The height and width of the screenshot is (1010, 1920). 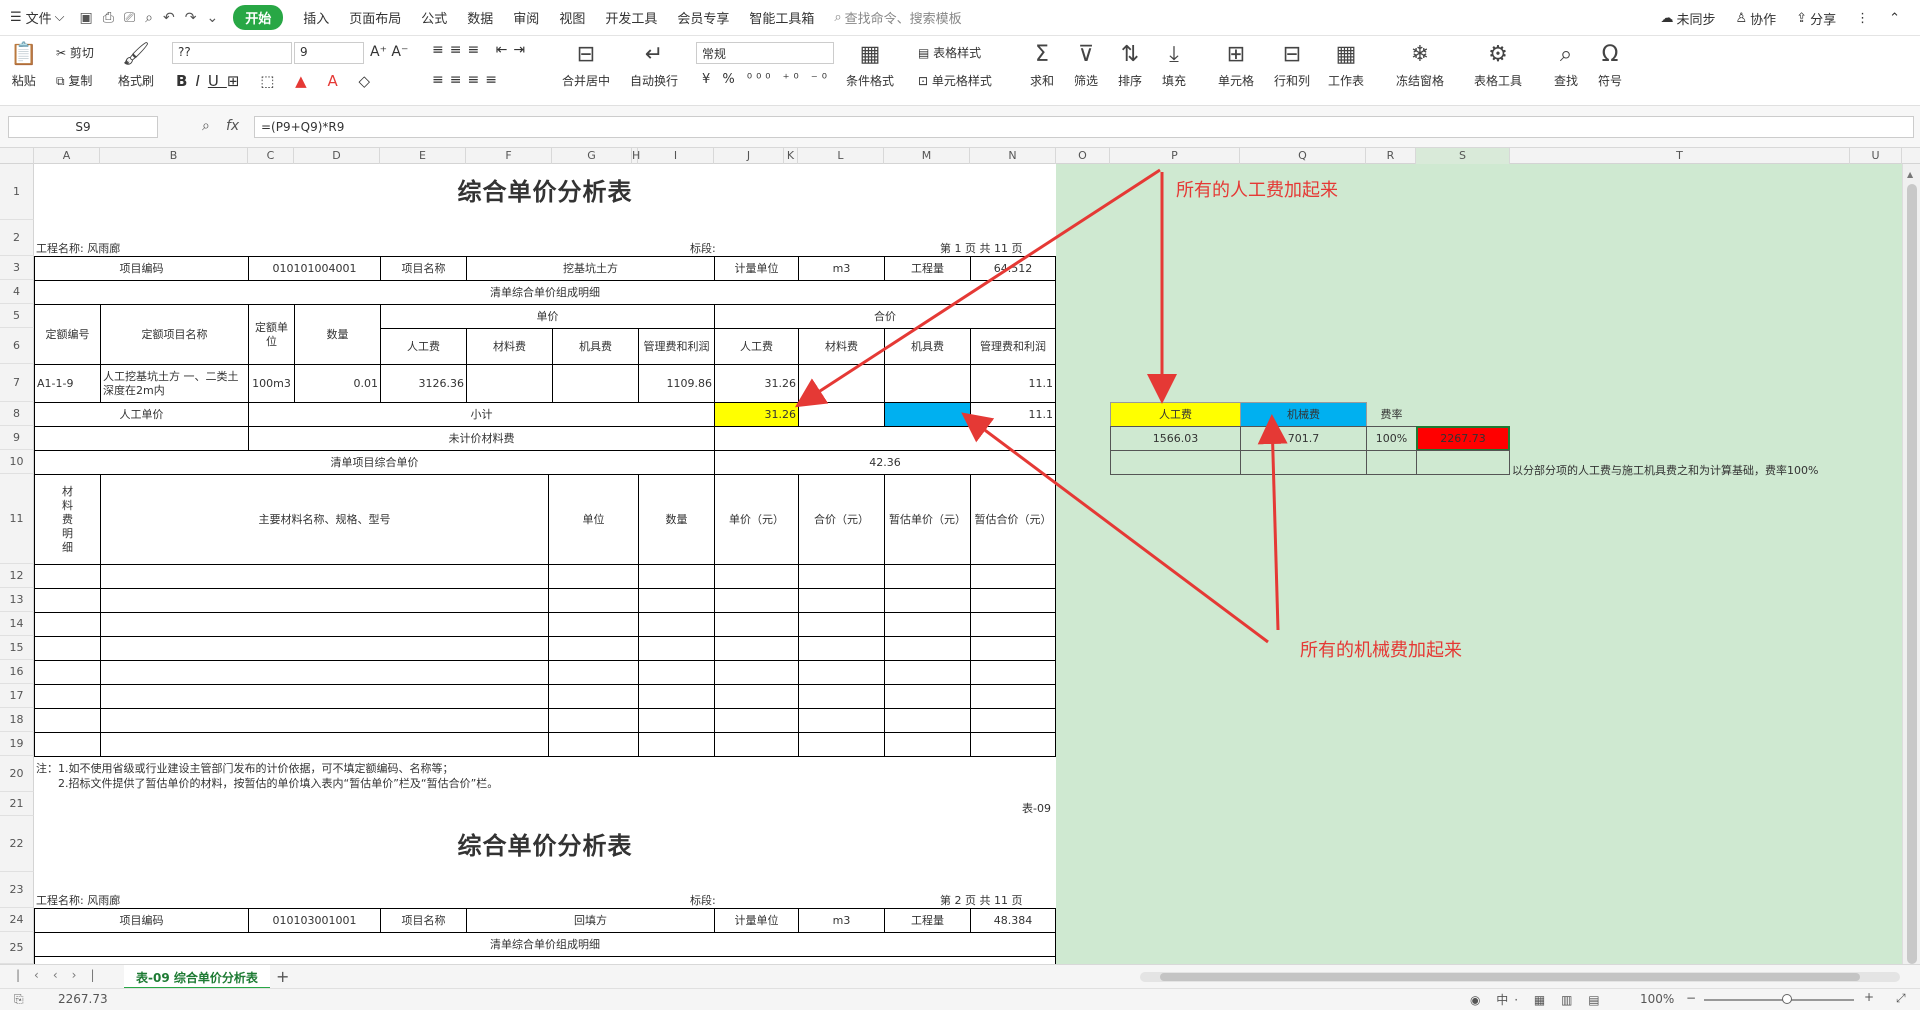 What do you see at coordinates (1391, 438) in the screenshot?
I see `side-rate-value: 100%` at bounding box center [1391, 438].